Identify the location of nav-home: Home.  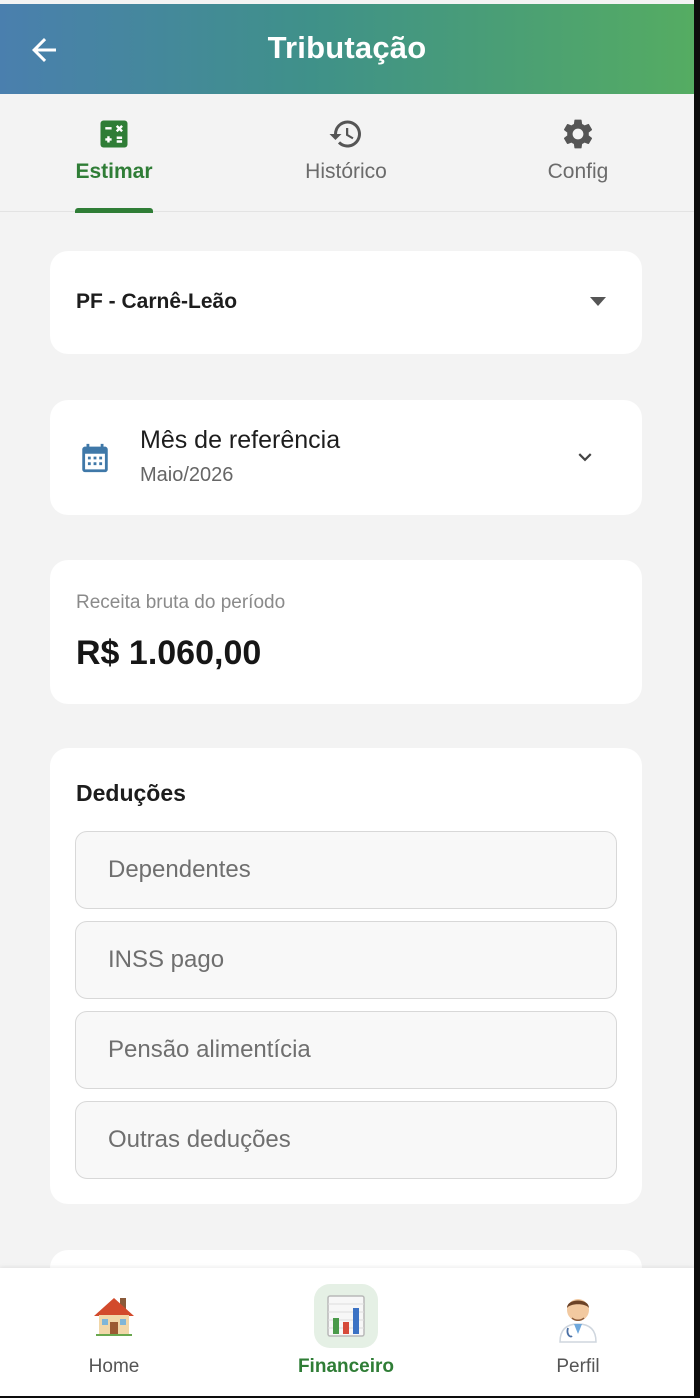
(114, 1332).